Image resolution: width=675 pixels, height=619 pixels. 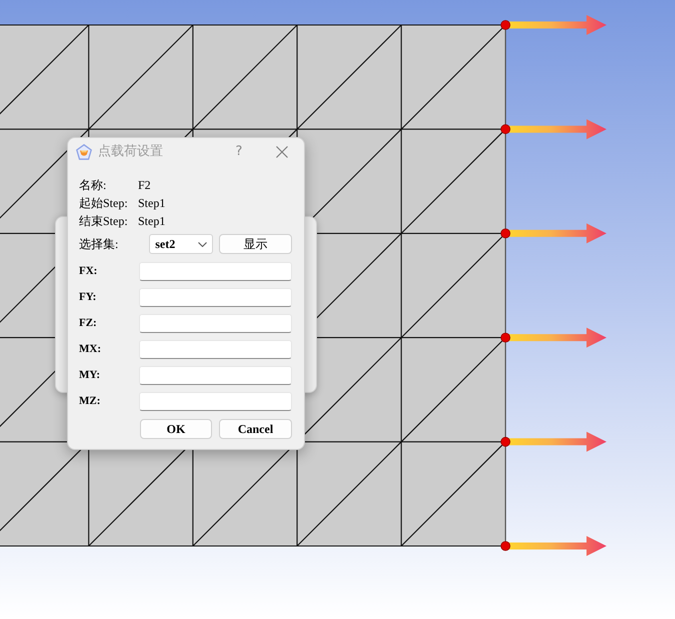 I want to click on field-value: F2, so click(x=144, y=185).